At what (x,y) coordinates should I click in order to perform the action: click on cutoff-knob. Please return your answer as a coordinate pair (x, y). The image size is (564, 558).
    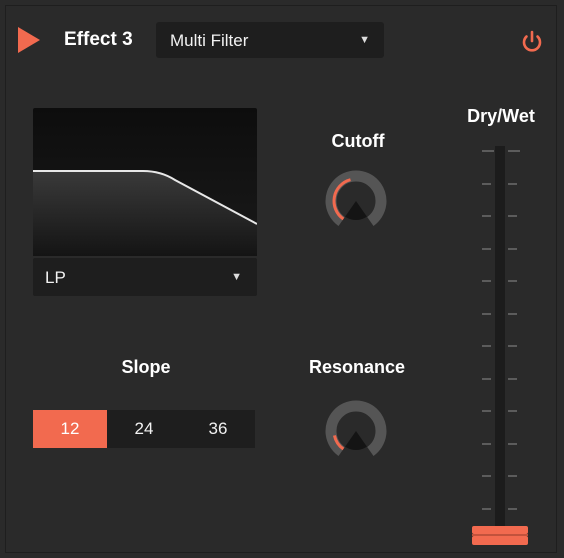
    Looking at the image, I should click on (356, 201).